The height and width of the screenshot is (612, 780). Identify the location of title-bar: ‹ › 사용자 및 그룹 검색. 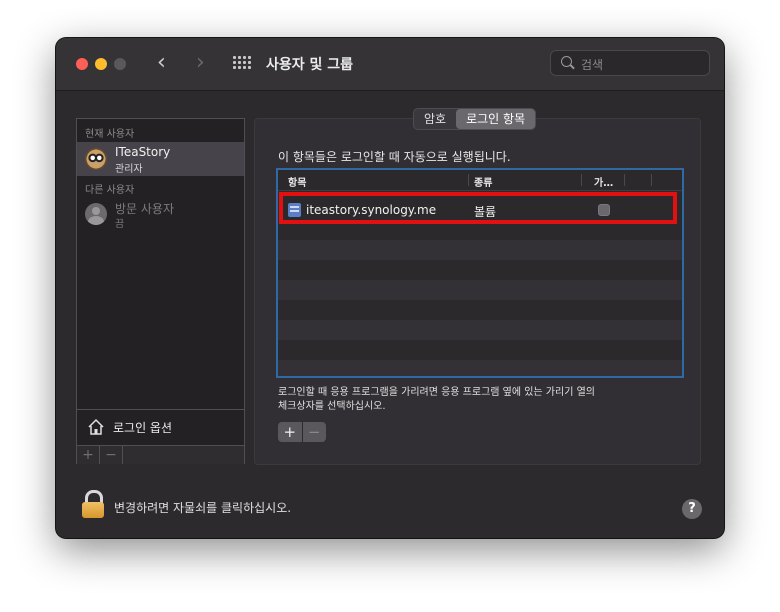
(390, 64).